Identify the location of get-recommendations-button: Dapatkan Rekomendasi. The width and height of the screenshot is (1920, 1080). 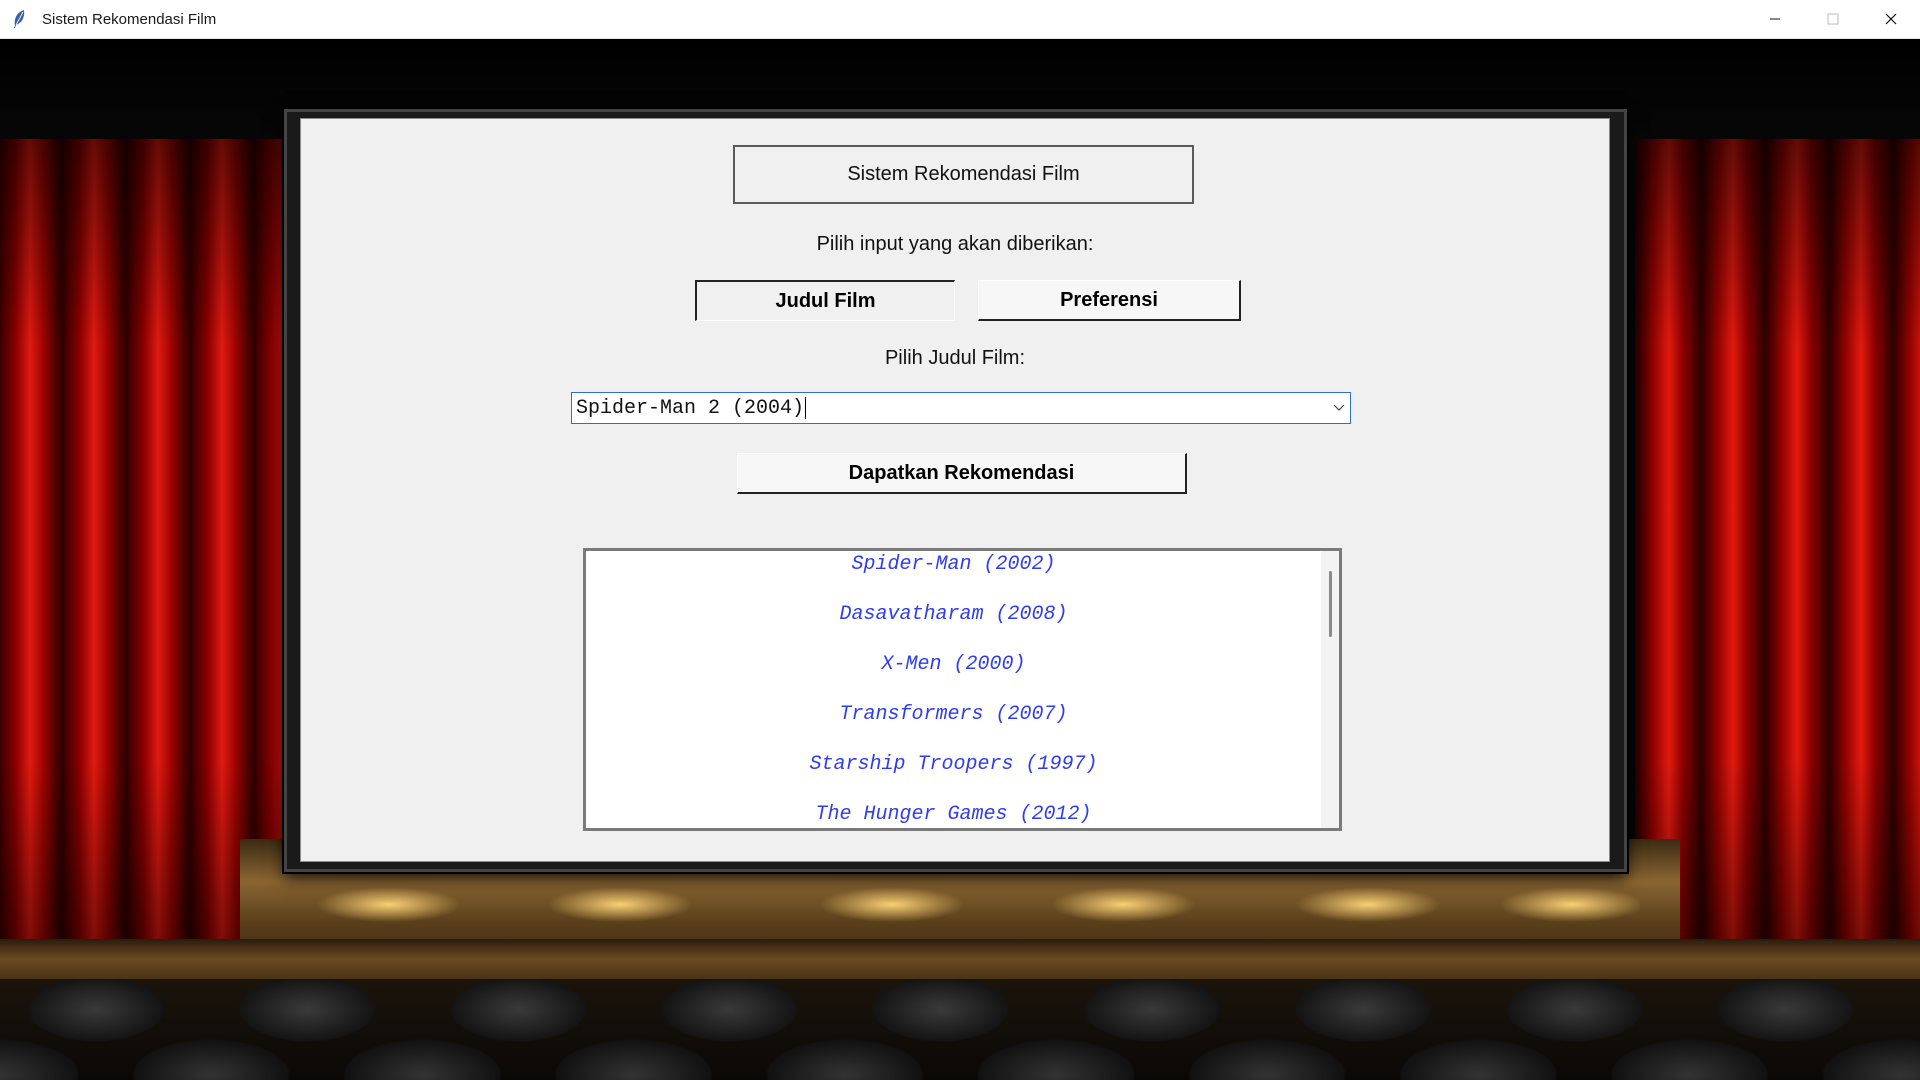
(962, 473).